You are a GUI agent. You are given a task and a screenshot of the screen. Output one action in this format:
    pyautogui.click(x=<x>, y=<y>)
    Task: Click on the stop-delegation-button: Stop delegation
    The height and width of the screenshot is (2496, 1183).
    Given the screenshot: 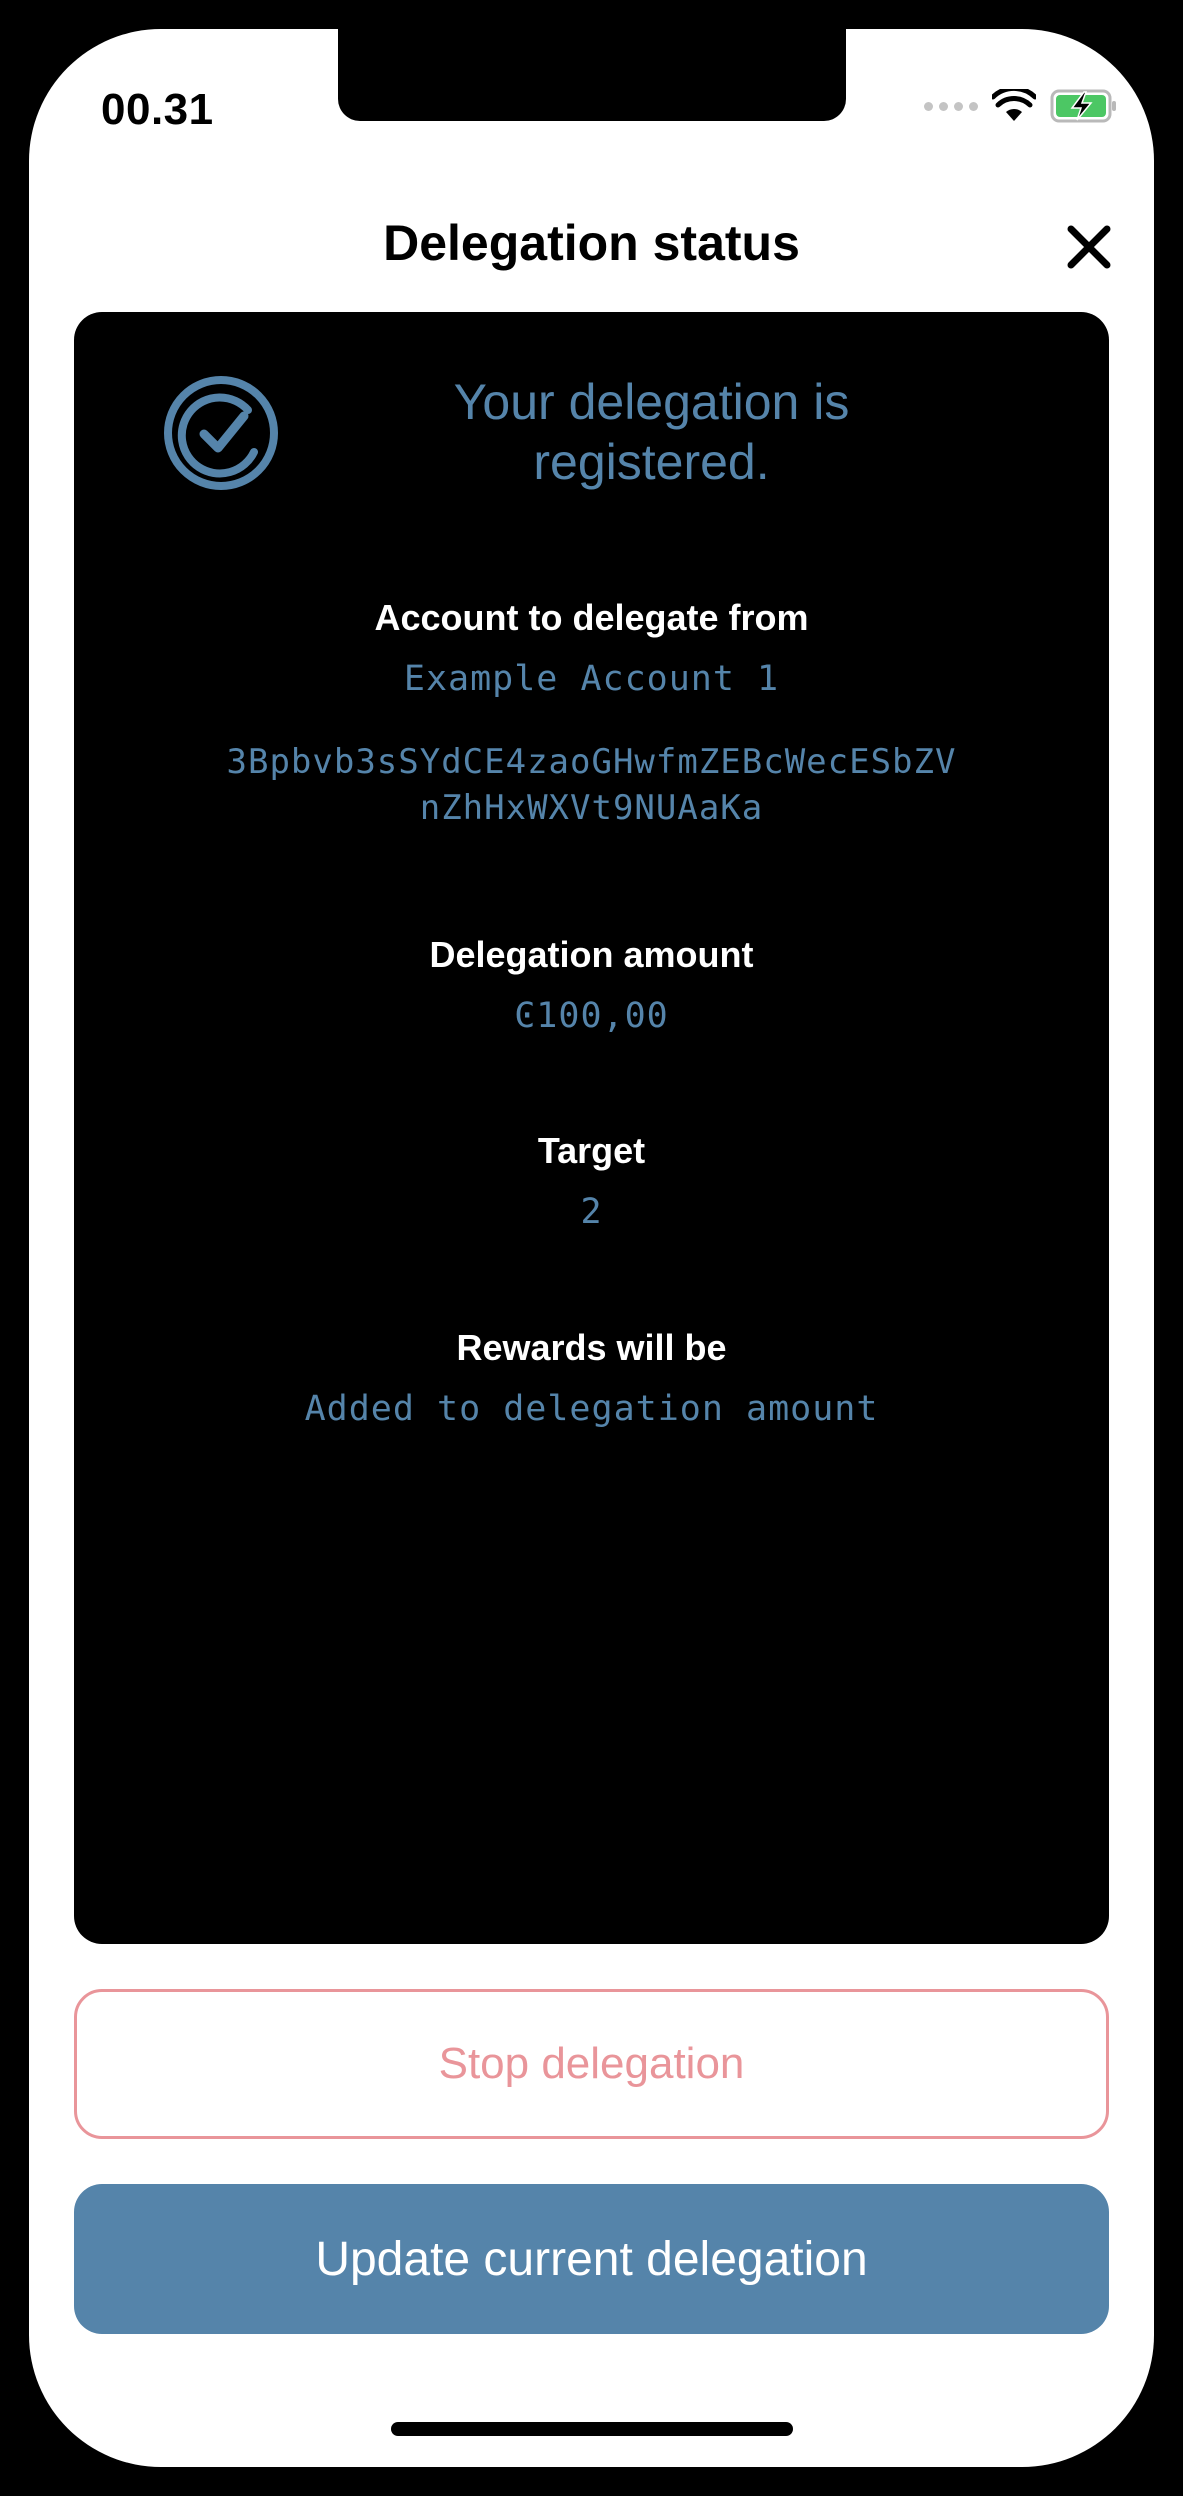 What is the action you would take?
    pyautogui.click(x=591, y=2064)
    